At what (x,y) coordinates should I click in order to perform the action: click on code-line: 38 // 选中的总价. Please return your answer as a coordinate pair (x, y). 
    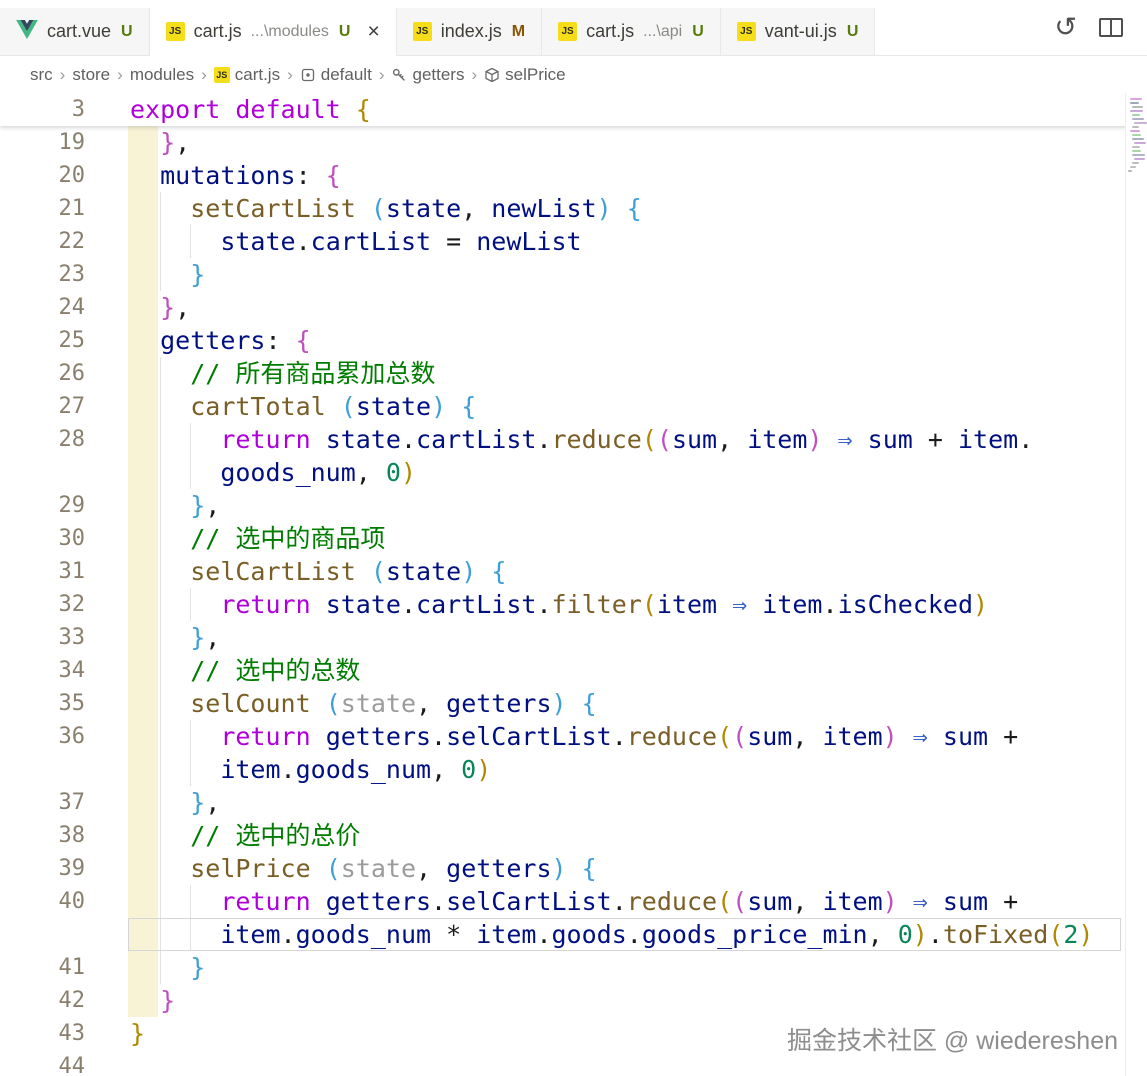
    Looking at the image, I should click on (573, 835).